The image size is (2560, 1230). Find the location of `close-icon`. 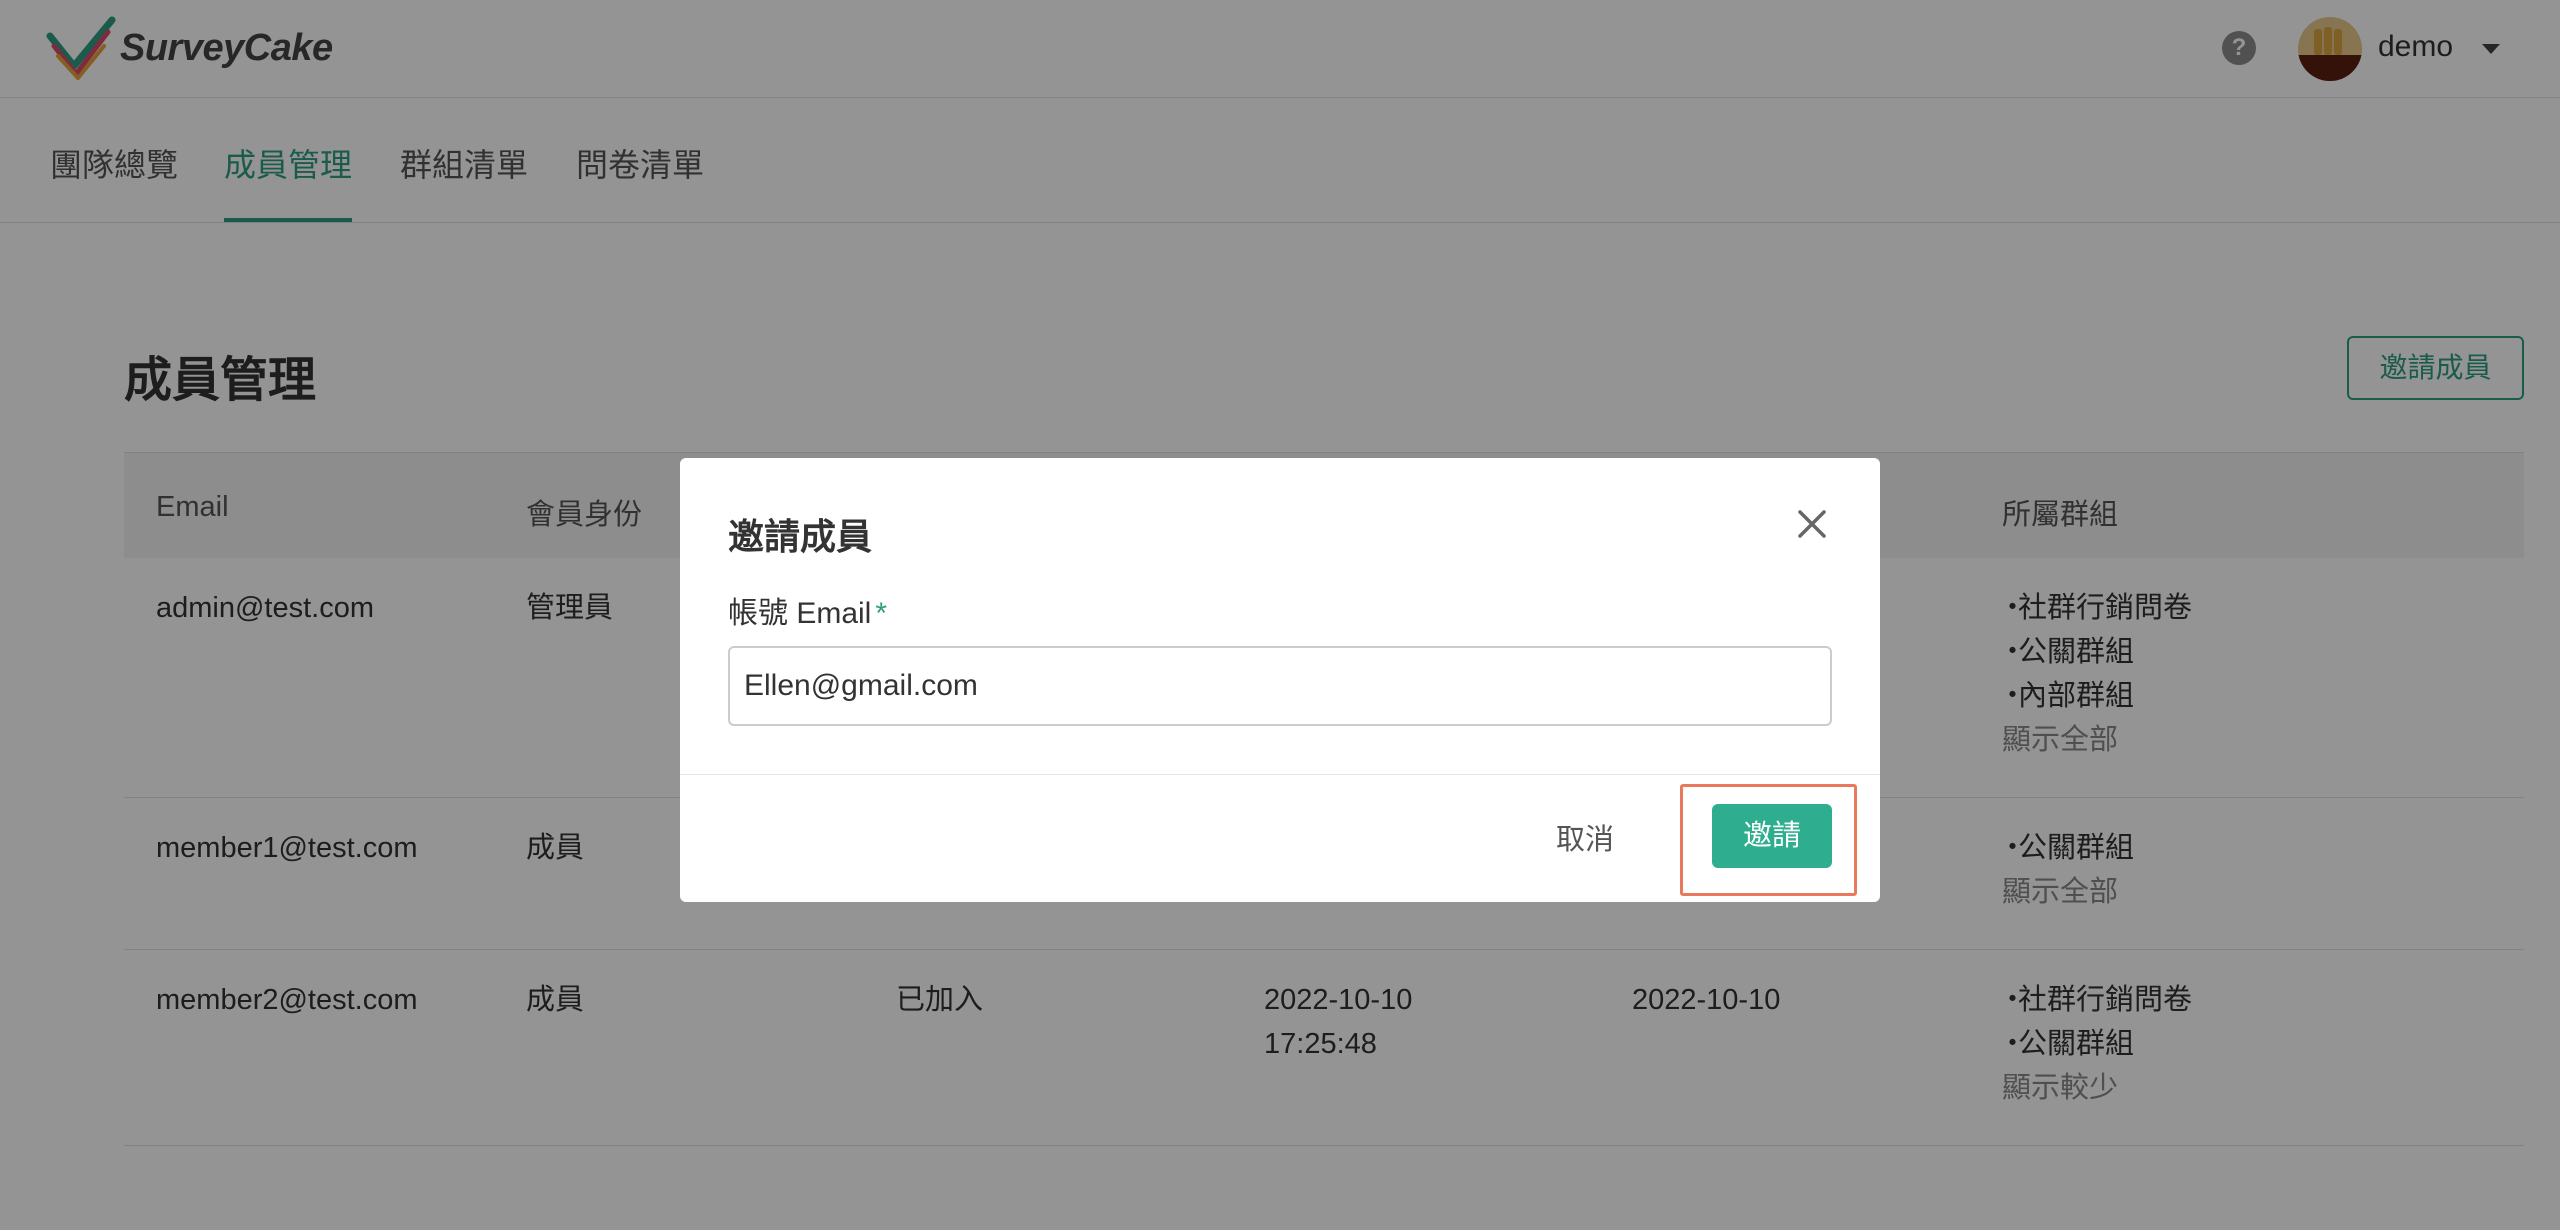

close-icon is located at coordinates (1812, 524).